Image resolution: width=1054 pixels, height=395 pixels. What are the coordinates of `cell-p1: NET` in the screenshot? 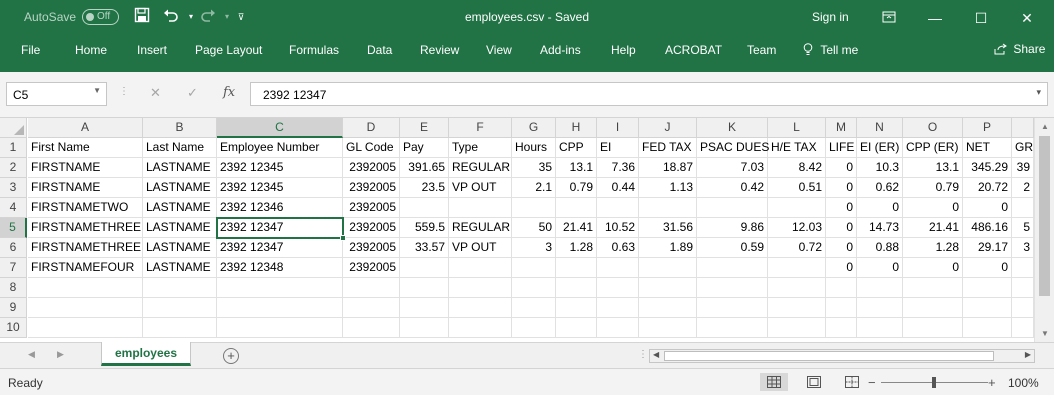 It's located at (987, 148).